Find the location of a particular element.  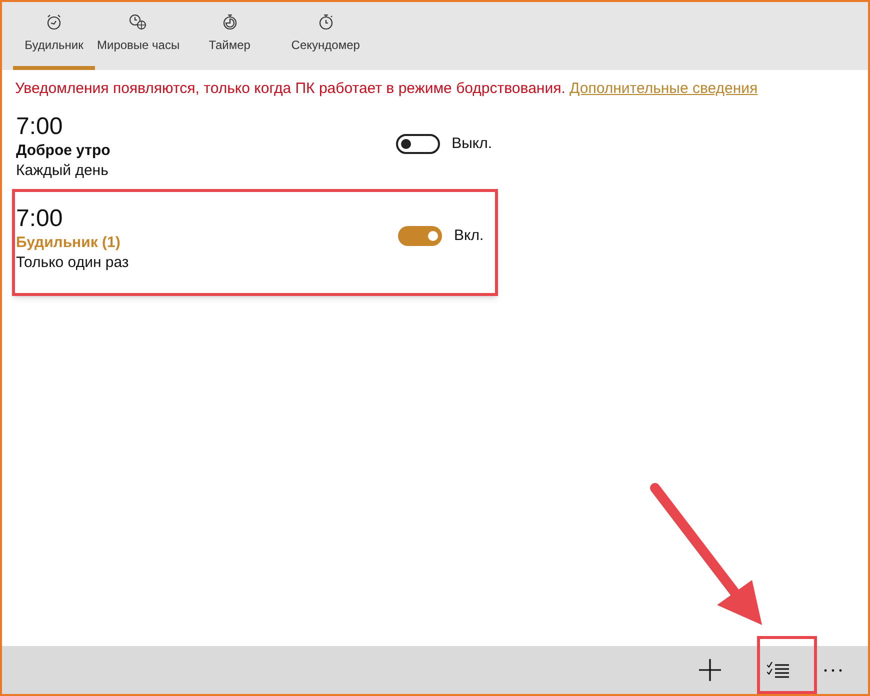

clock-globe-icon is located at coordinates (138, 22).